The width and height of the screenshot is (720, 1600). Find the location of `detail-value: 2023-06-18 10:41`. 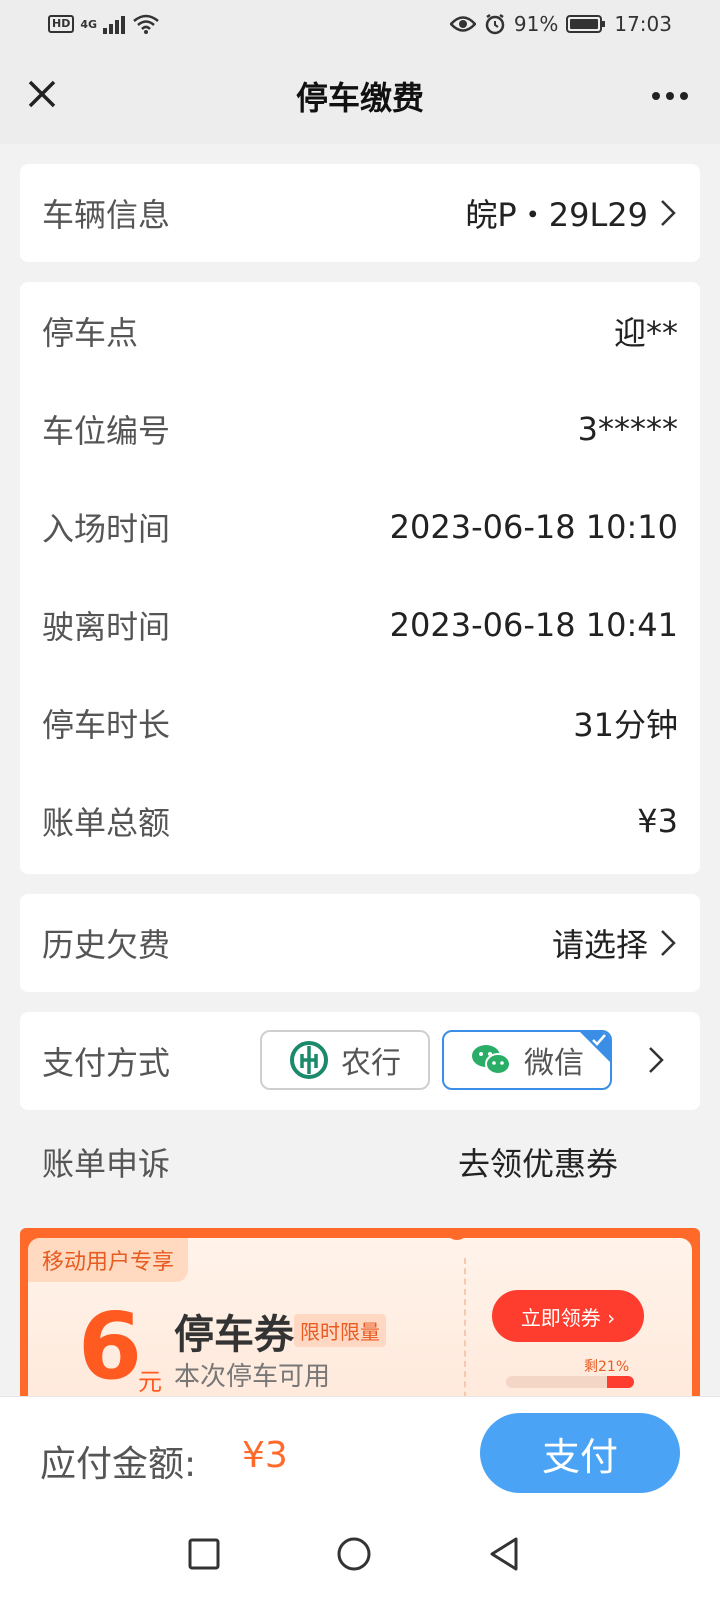

detail-value: 2023-06-18 10:41 is located at coordinates (533, 625).